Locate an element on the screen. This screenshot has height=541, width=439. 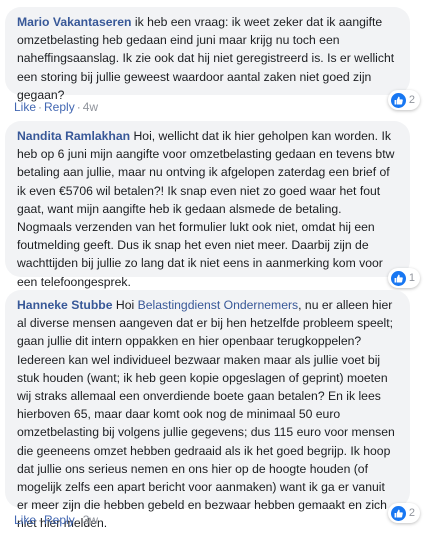
comment-actions: Like · Reply · 3w is located at coordinates (56, 520).